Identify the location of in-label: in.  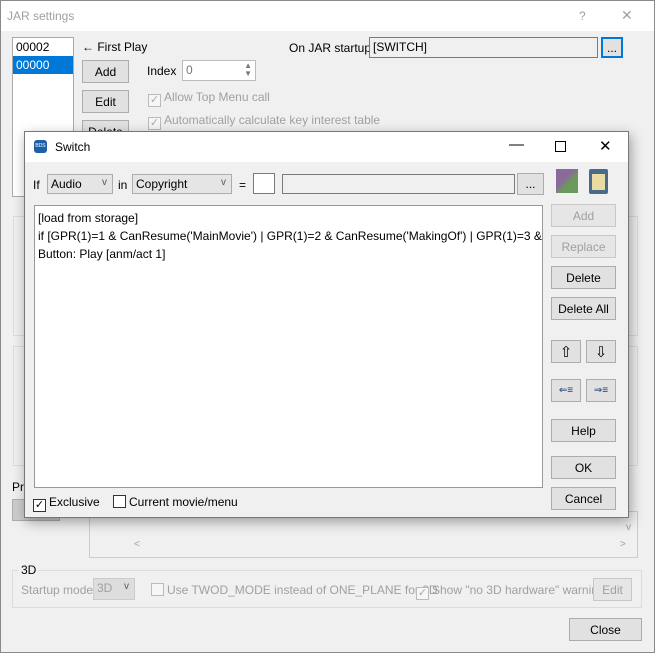
(123, 185).